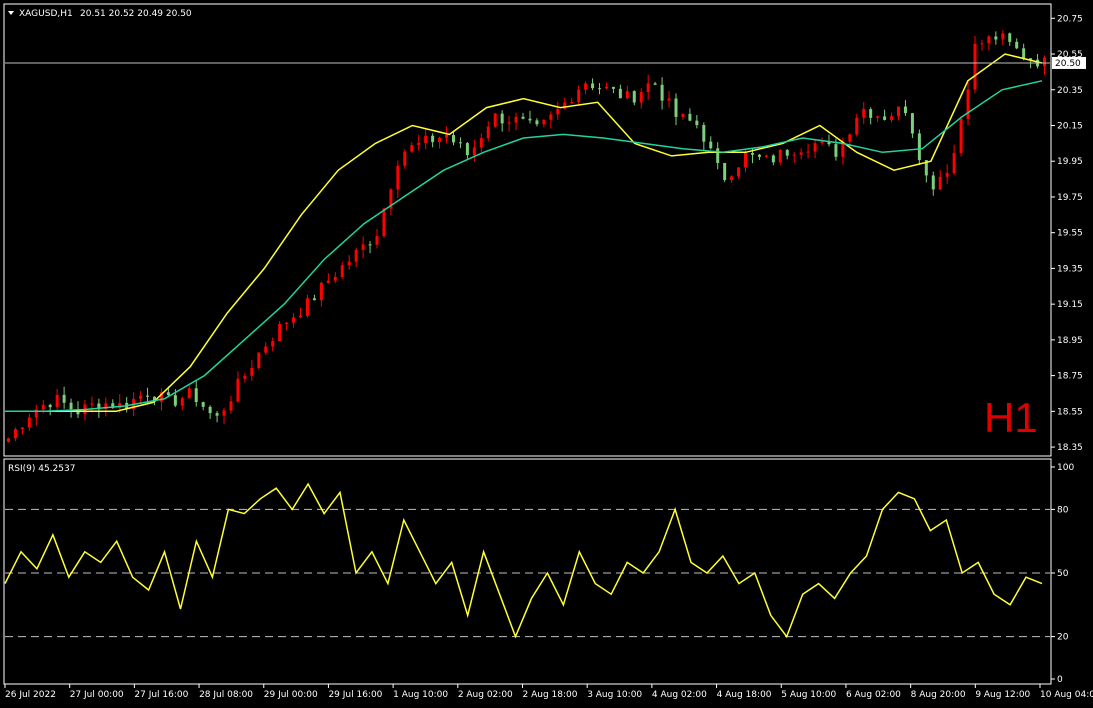  I want to click on price-tick-label: 19.55, so click(1070, 234).